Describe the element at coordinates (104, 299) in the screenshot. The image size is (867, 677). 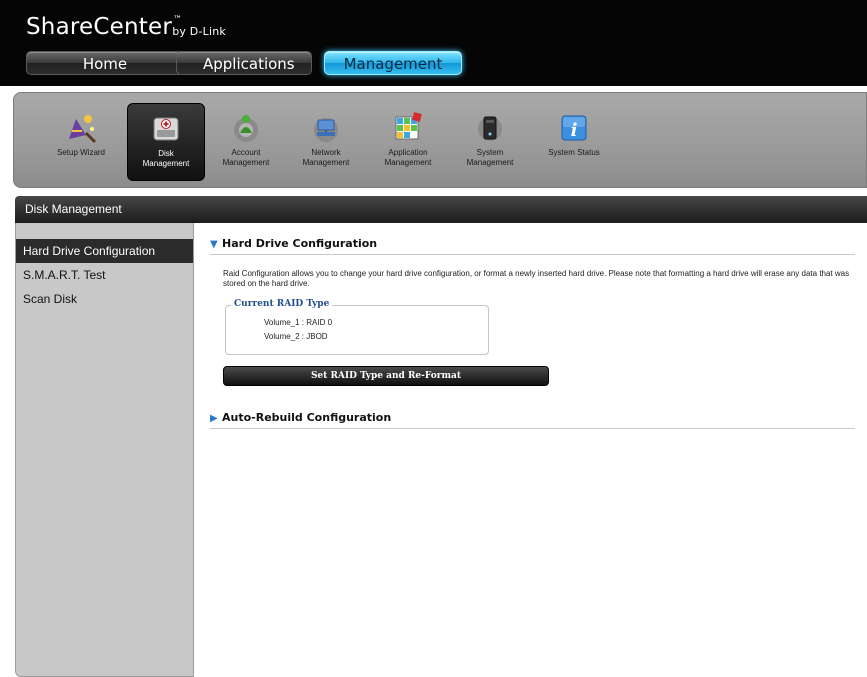
I see `sidebar-item-scan-disk: Scan Disk` at that location.